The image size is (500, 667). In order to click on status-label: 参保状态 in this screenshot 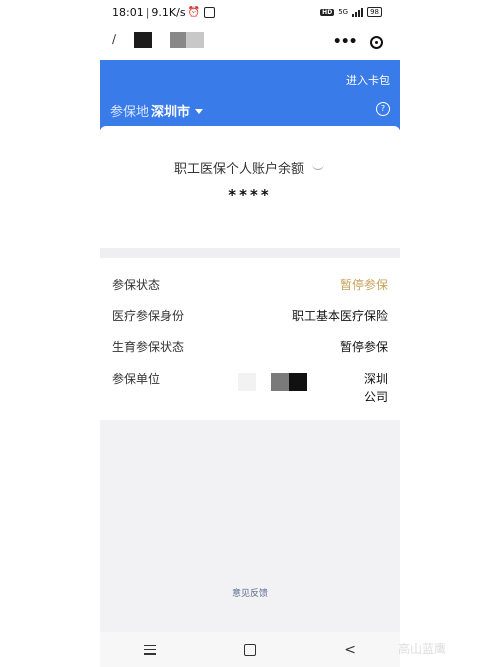, I will do `click(136, 285)`.